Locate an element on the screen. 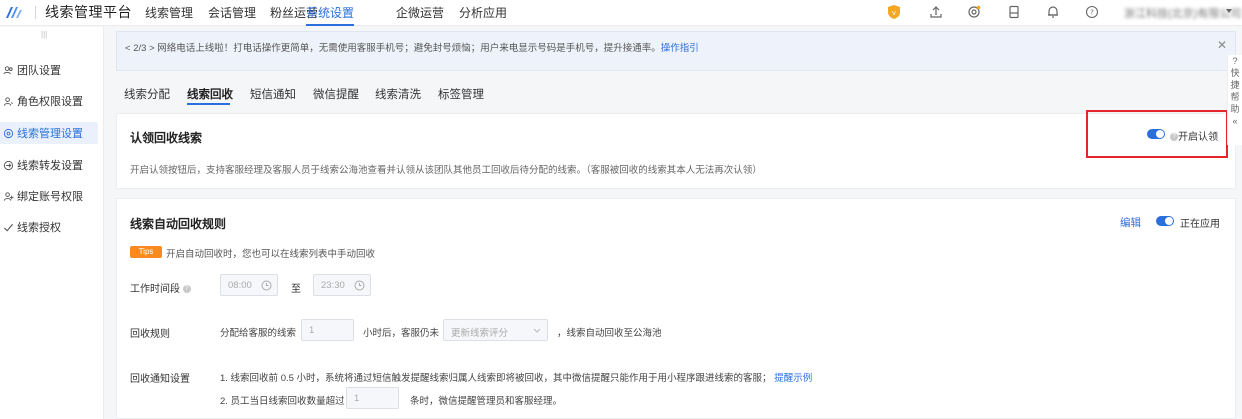  chevron-left-icon: < is located at coordinates (128, 48).